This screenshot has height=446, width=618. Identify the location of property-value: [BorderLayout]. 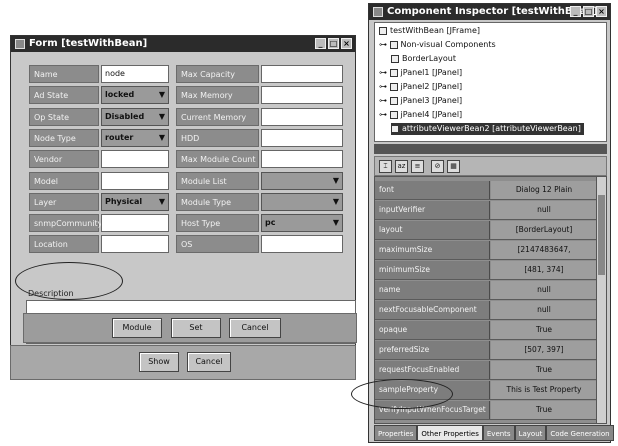
(544, 230).